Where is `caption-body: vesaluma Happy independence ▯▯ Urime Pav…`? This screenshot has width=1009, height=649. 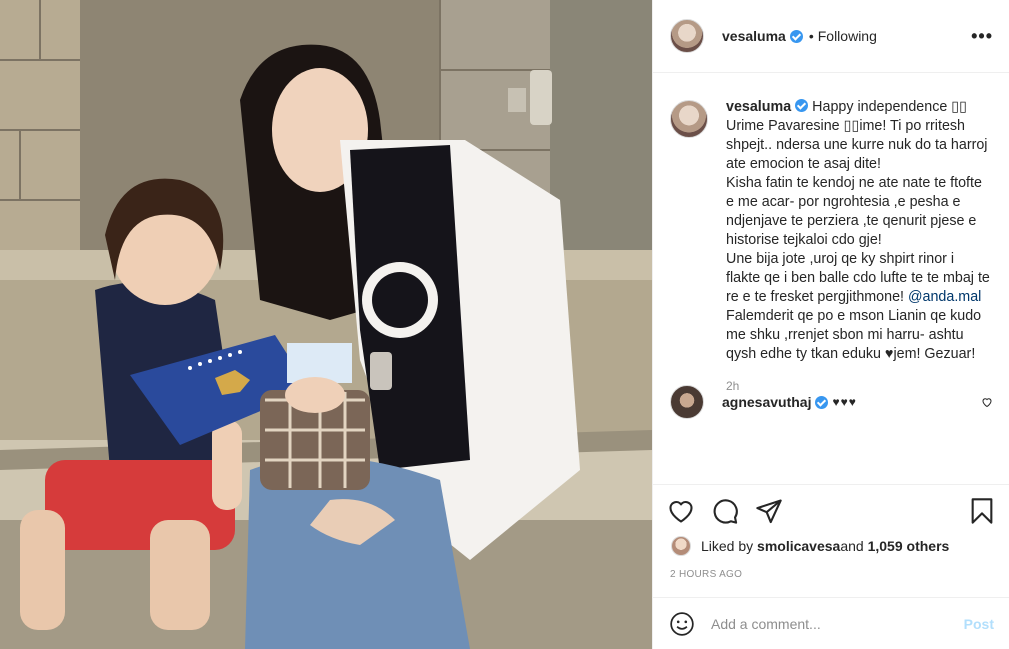 caption-body: vesaluma Happy independence ▯▯ Urime Pav… is located at coordinates (858, 247).